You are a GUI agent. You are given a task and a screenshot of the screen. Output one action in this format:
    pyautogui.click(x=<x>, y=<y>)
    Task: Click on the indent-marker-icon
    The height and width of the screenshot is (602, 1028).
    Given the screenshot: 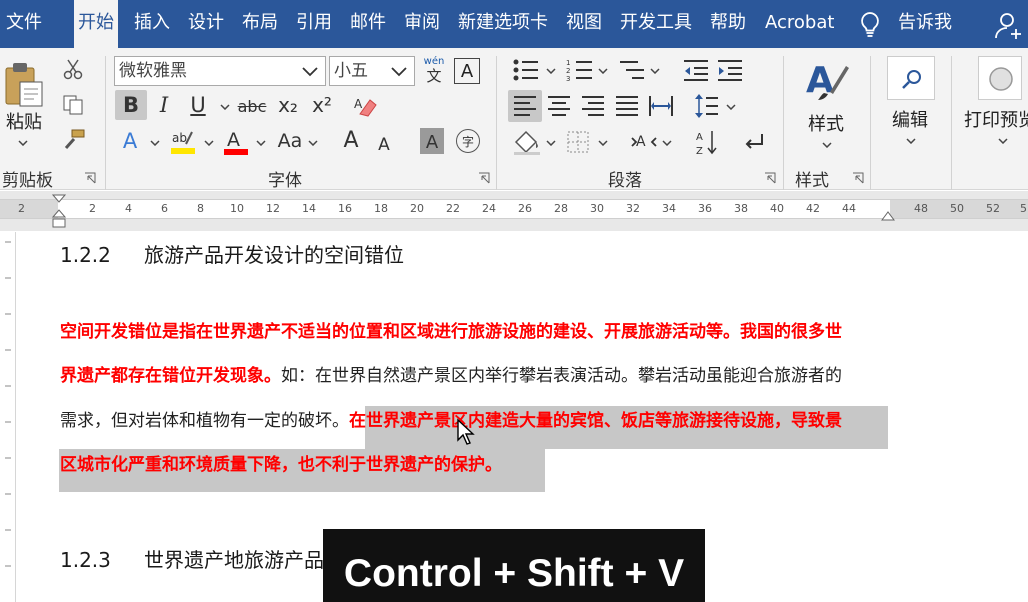 What is the action you would take?
    pyautogui.click(x=59, y=212)
    